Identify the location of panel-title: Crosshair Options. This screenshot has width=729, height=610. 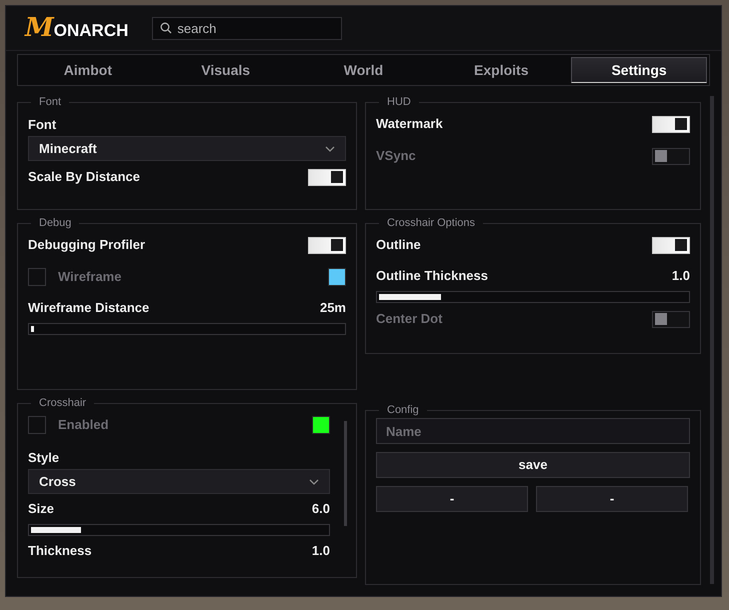
(431, 223).